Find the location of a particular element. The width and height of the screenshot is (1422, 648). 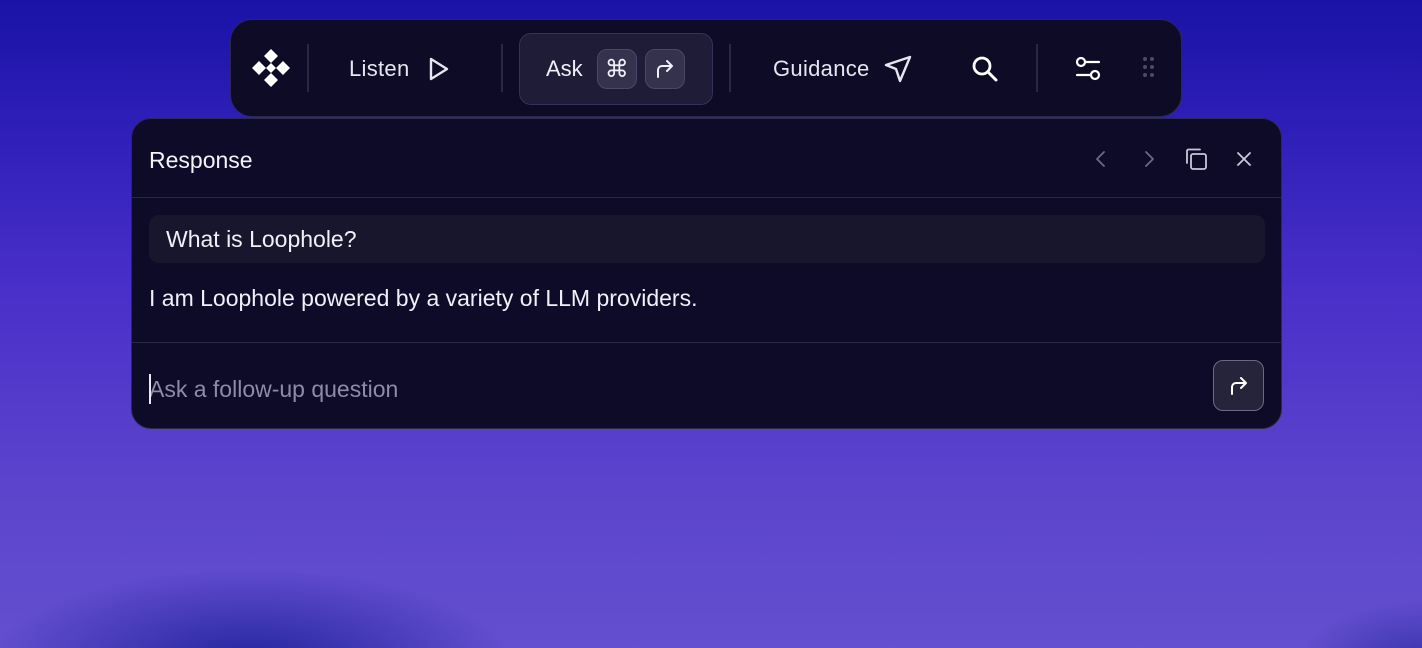

previous-button is located at coordinates (1101, 159).